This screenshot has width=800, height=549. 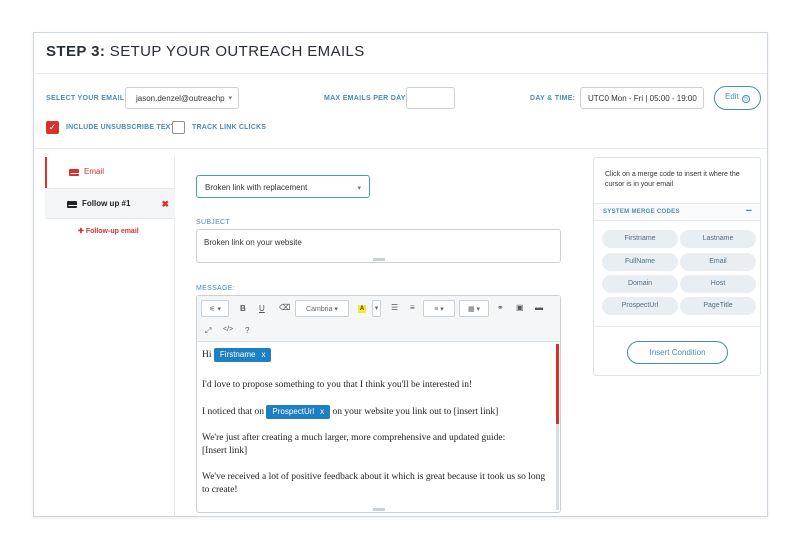 I want to click on merge-code-fullname: FullName, so click(x=640, y=262).